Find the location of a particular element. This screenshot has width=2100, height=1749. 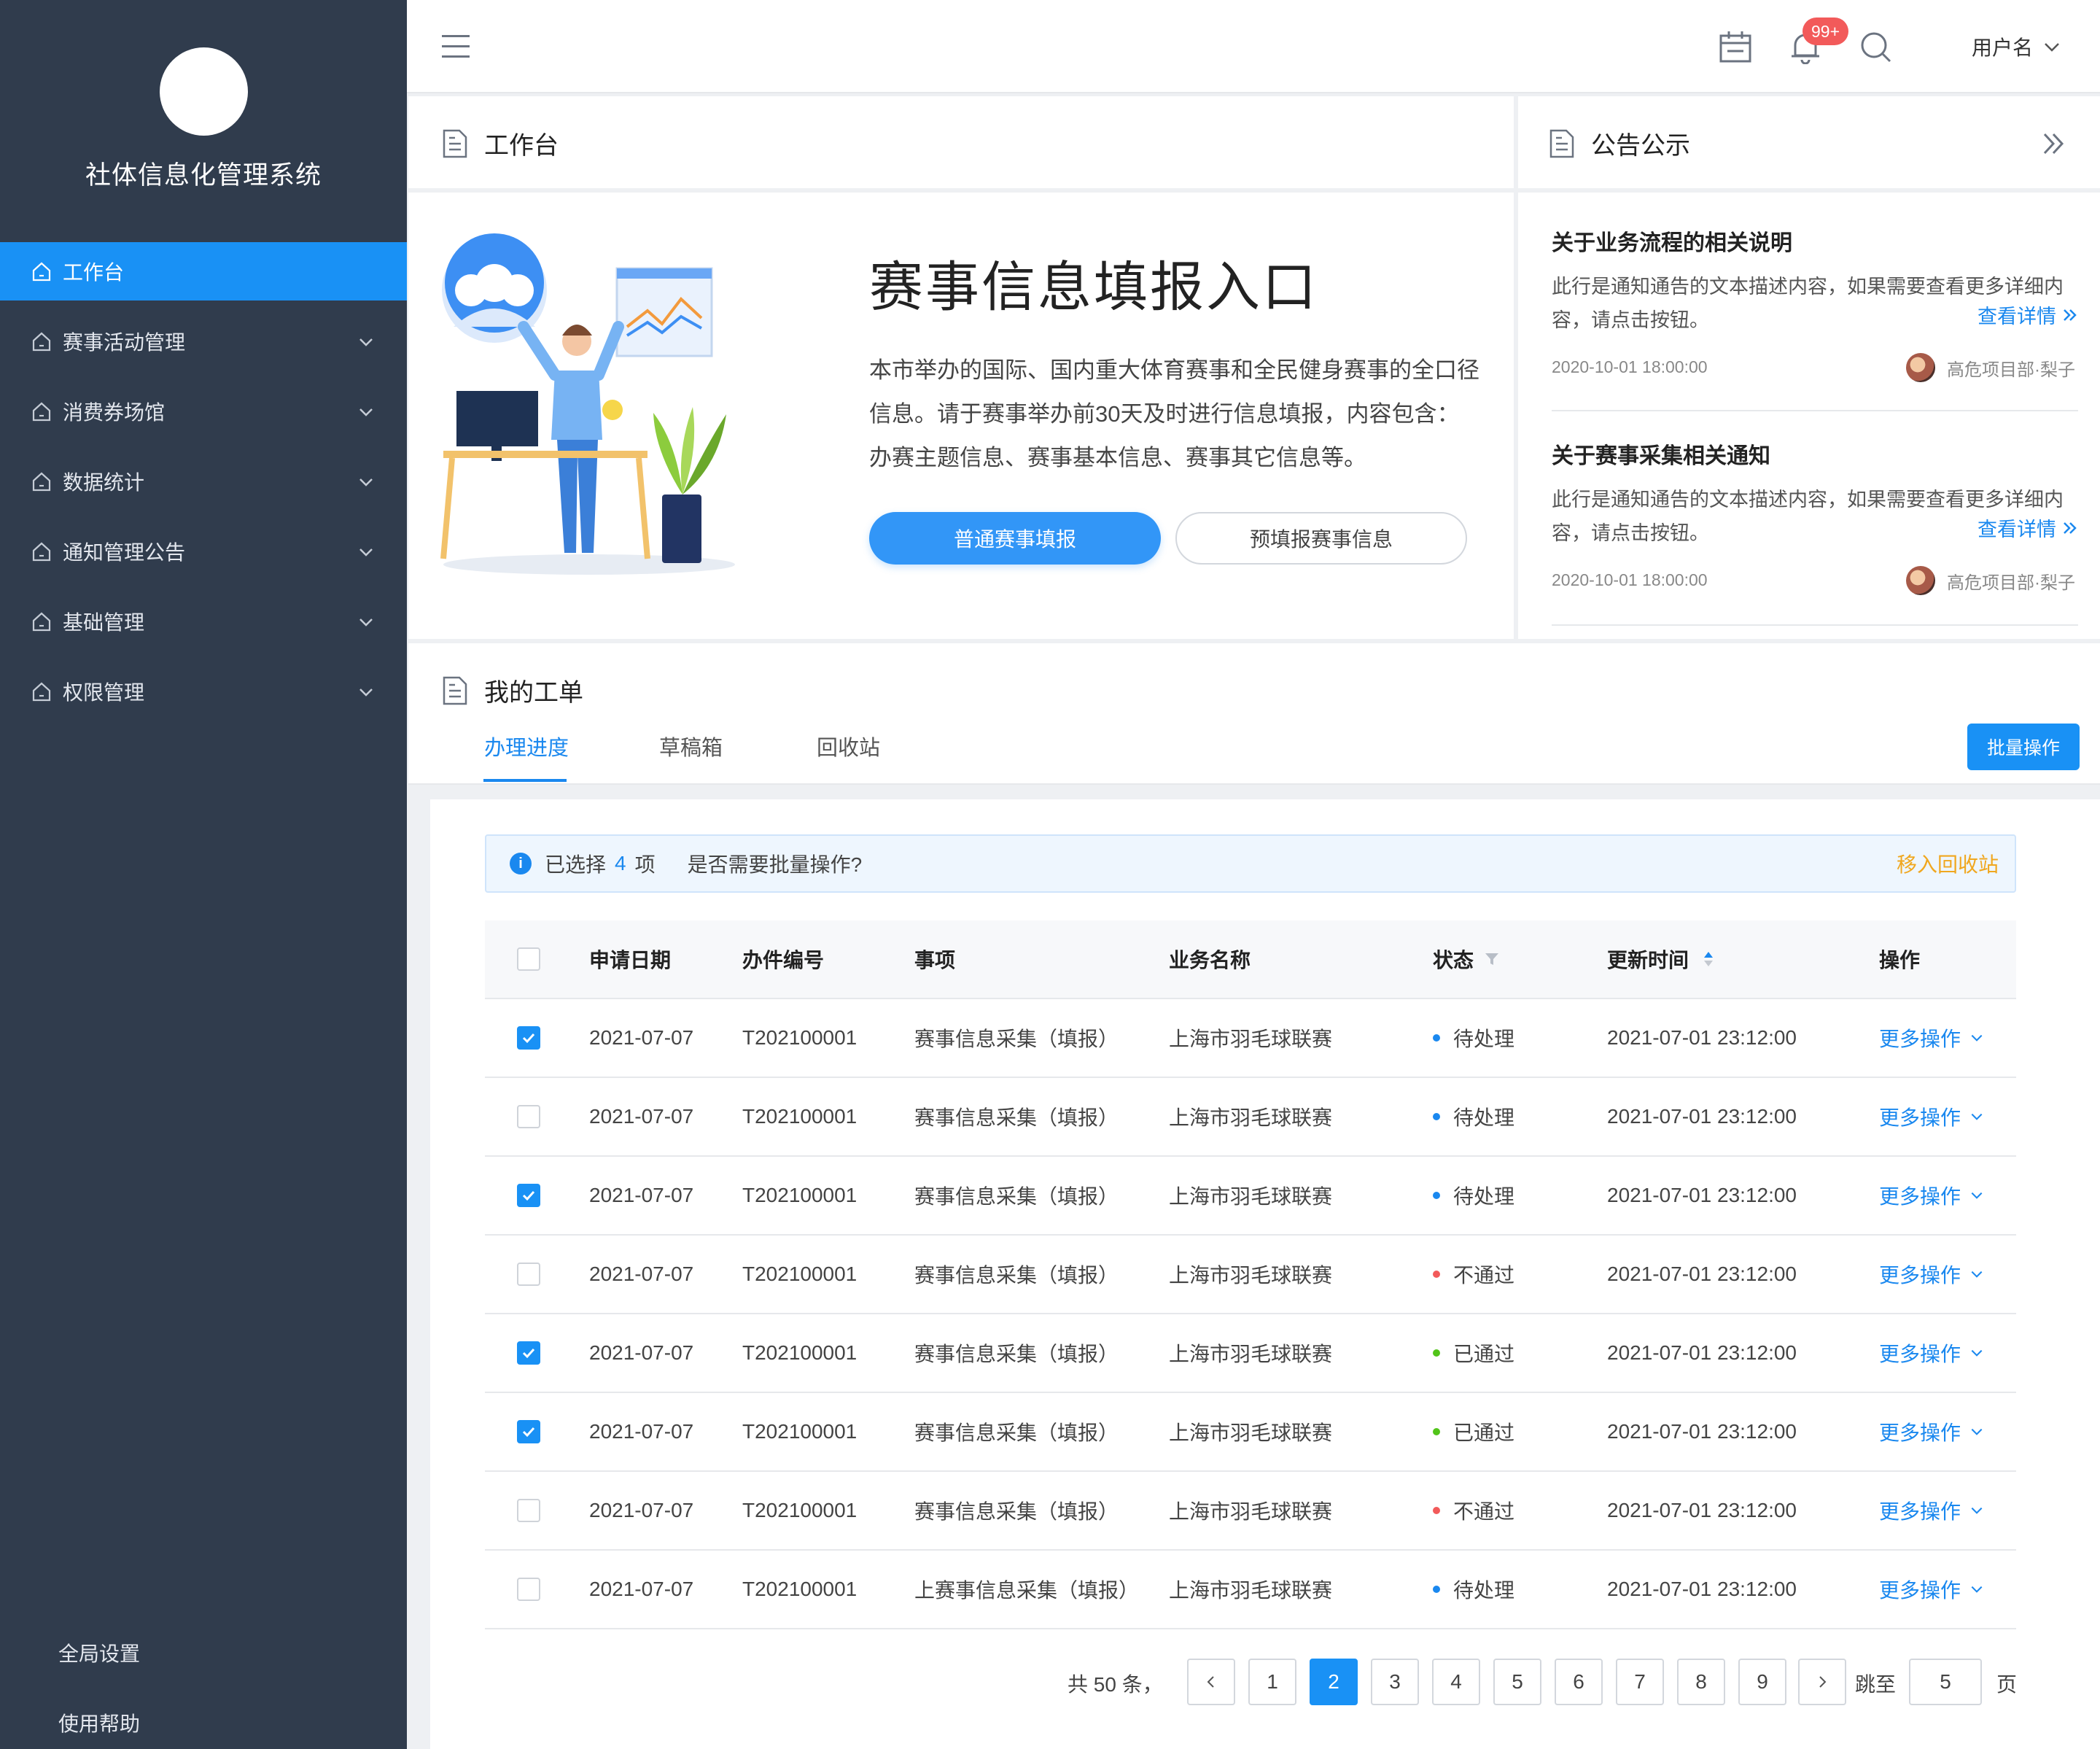

tab-drafts: 草稿箱 is located at coordinates (691, 746).